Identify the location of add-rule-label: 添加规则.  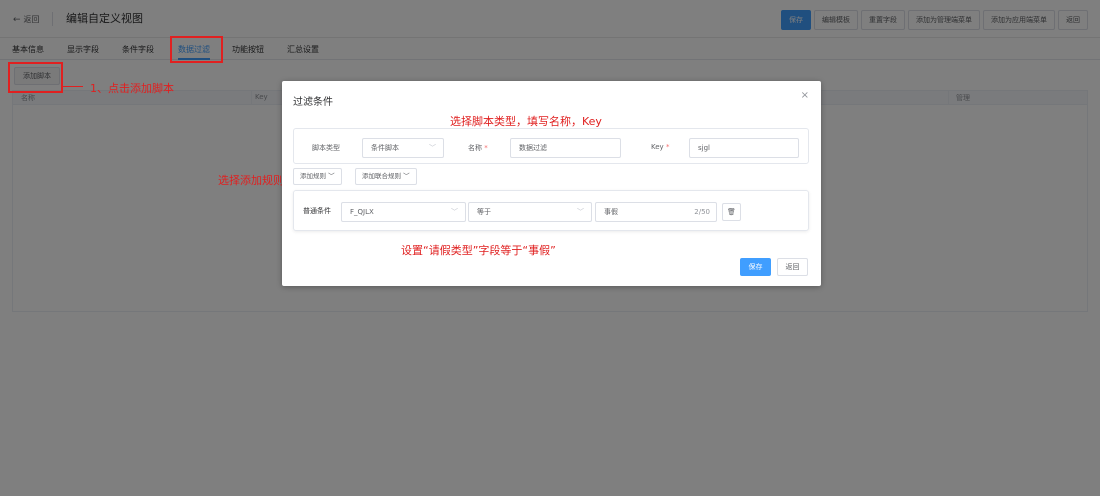
(313, 176).